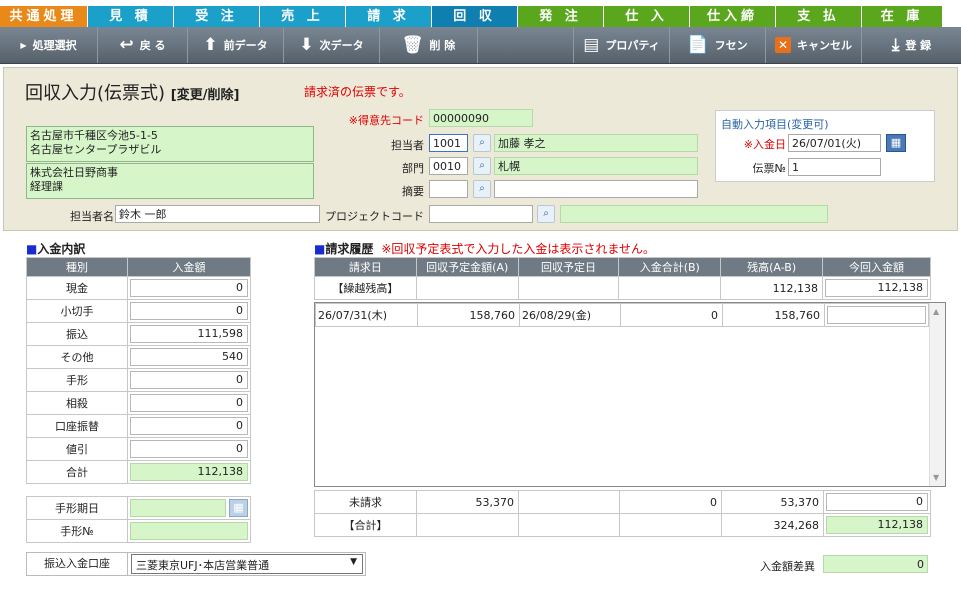 The image size is (961, 598). Describe the element at coordinates (518, 249) in the screenshot. I see `history-note: ※回収予定表式で入力した入金は表示されません。` at that location.